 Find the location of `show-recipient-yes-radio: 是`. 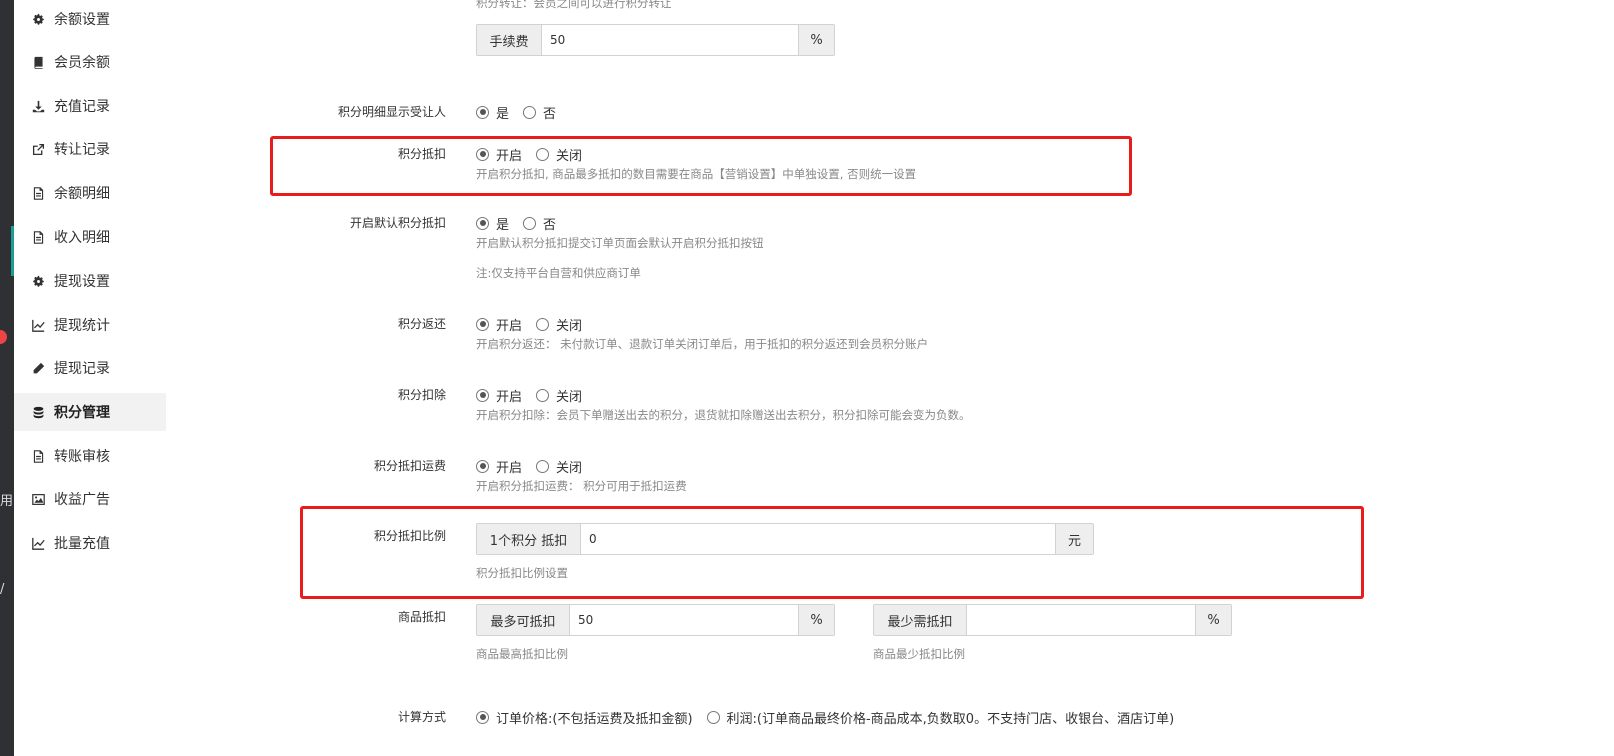

show-recipient-yes-radio: 是 is located at coordinates (492, 112).